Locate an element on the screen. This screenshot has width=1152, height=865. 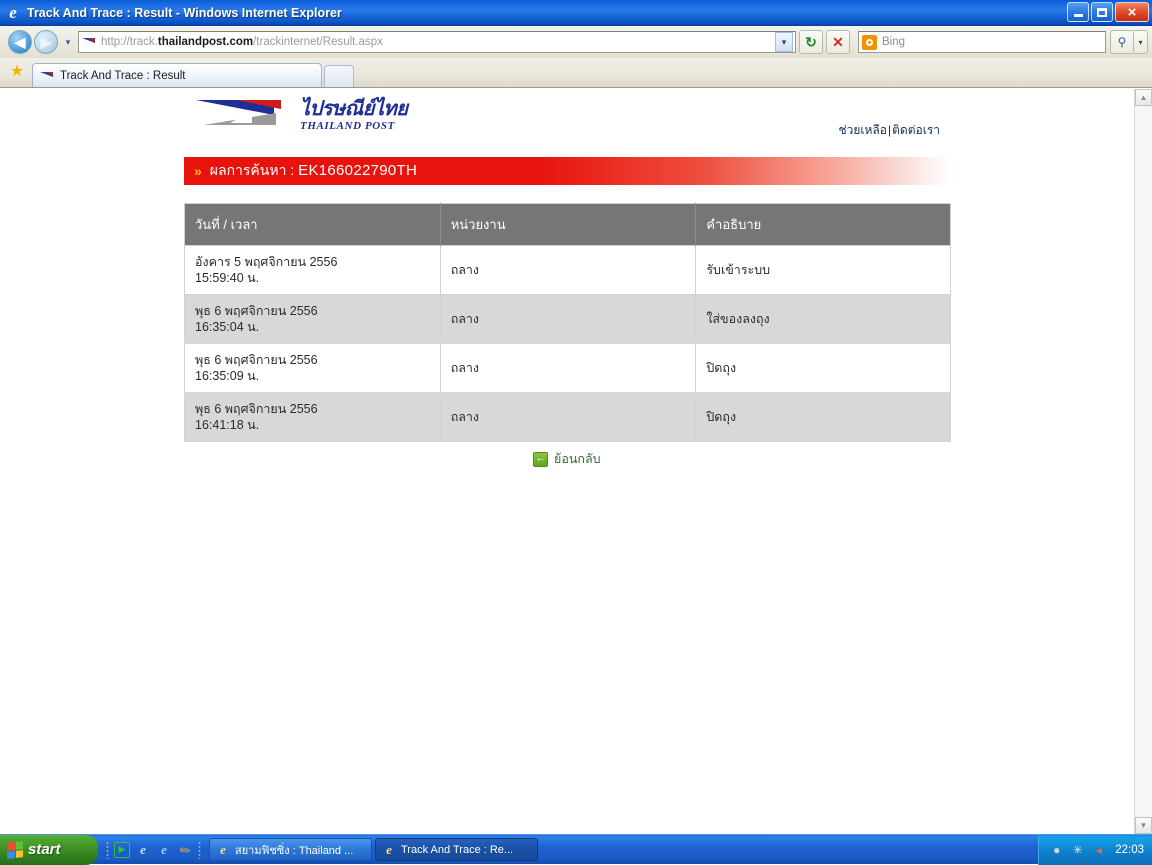
chevron-down-icon: ▼ is located at coordinates (1144, 825).